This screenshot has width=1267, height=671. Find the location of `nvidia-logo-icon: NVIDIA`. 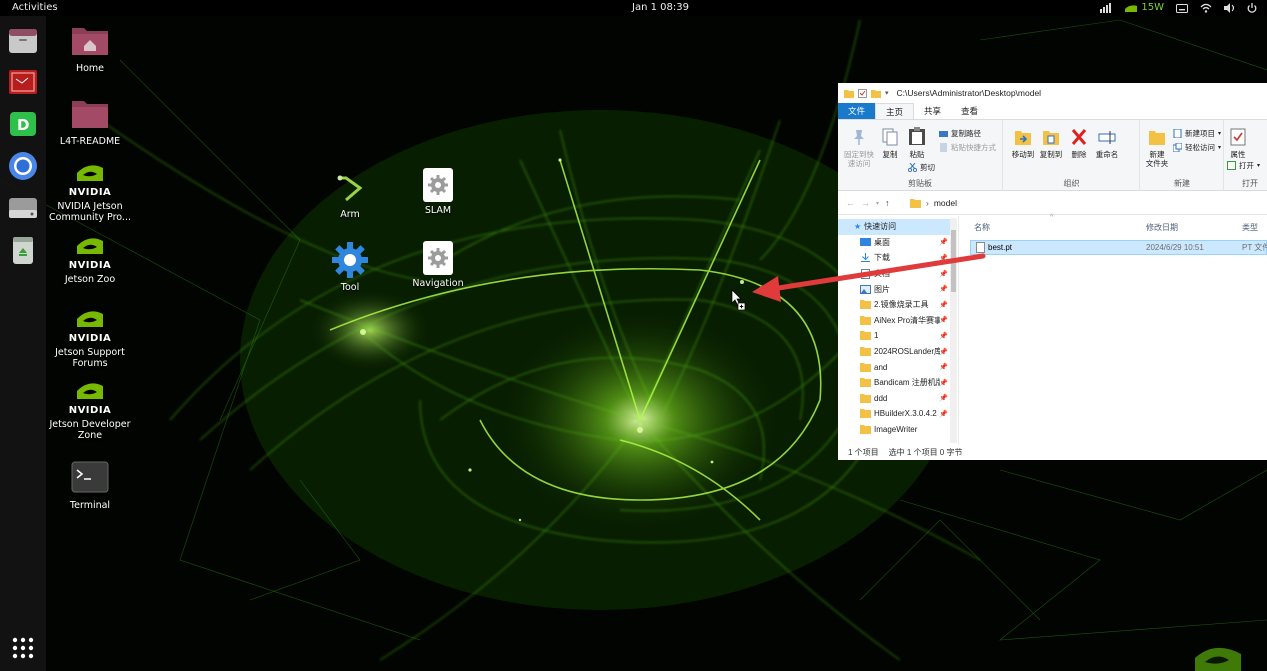

nvidia-logo-icon: NVIDIA is located at coordinates (90, 399).